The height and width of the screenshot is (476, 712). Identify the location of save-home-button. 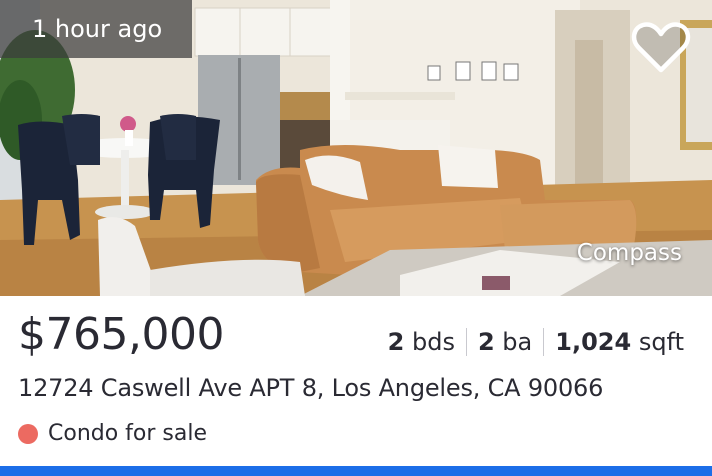
(661, 48).